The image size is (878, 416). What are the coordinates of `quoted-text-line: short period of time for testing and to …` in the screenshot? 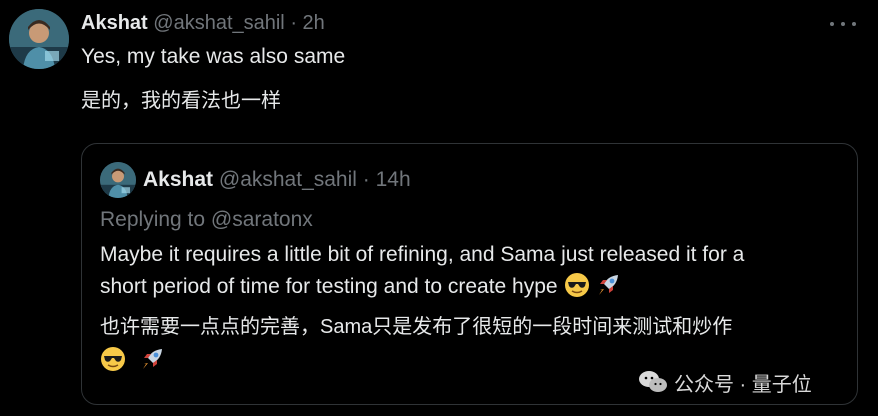 It's located at (329, 286).